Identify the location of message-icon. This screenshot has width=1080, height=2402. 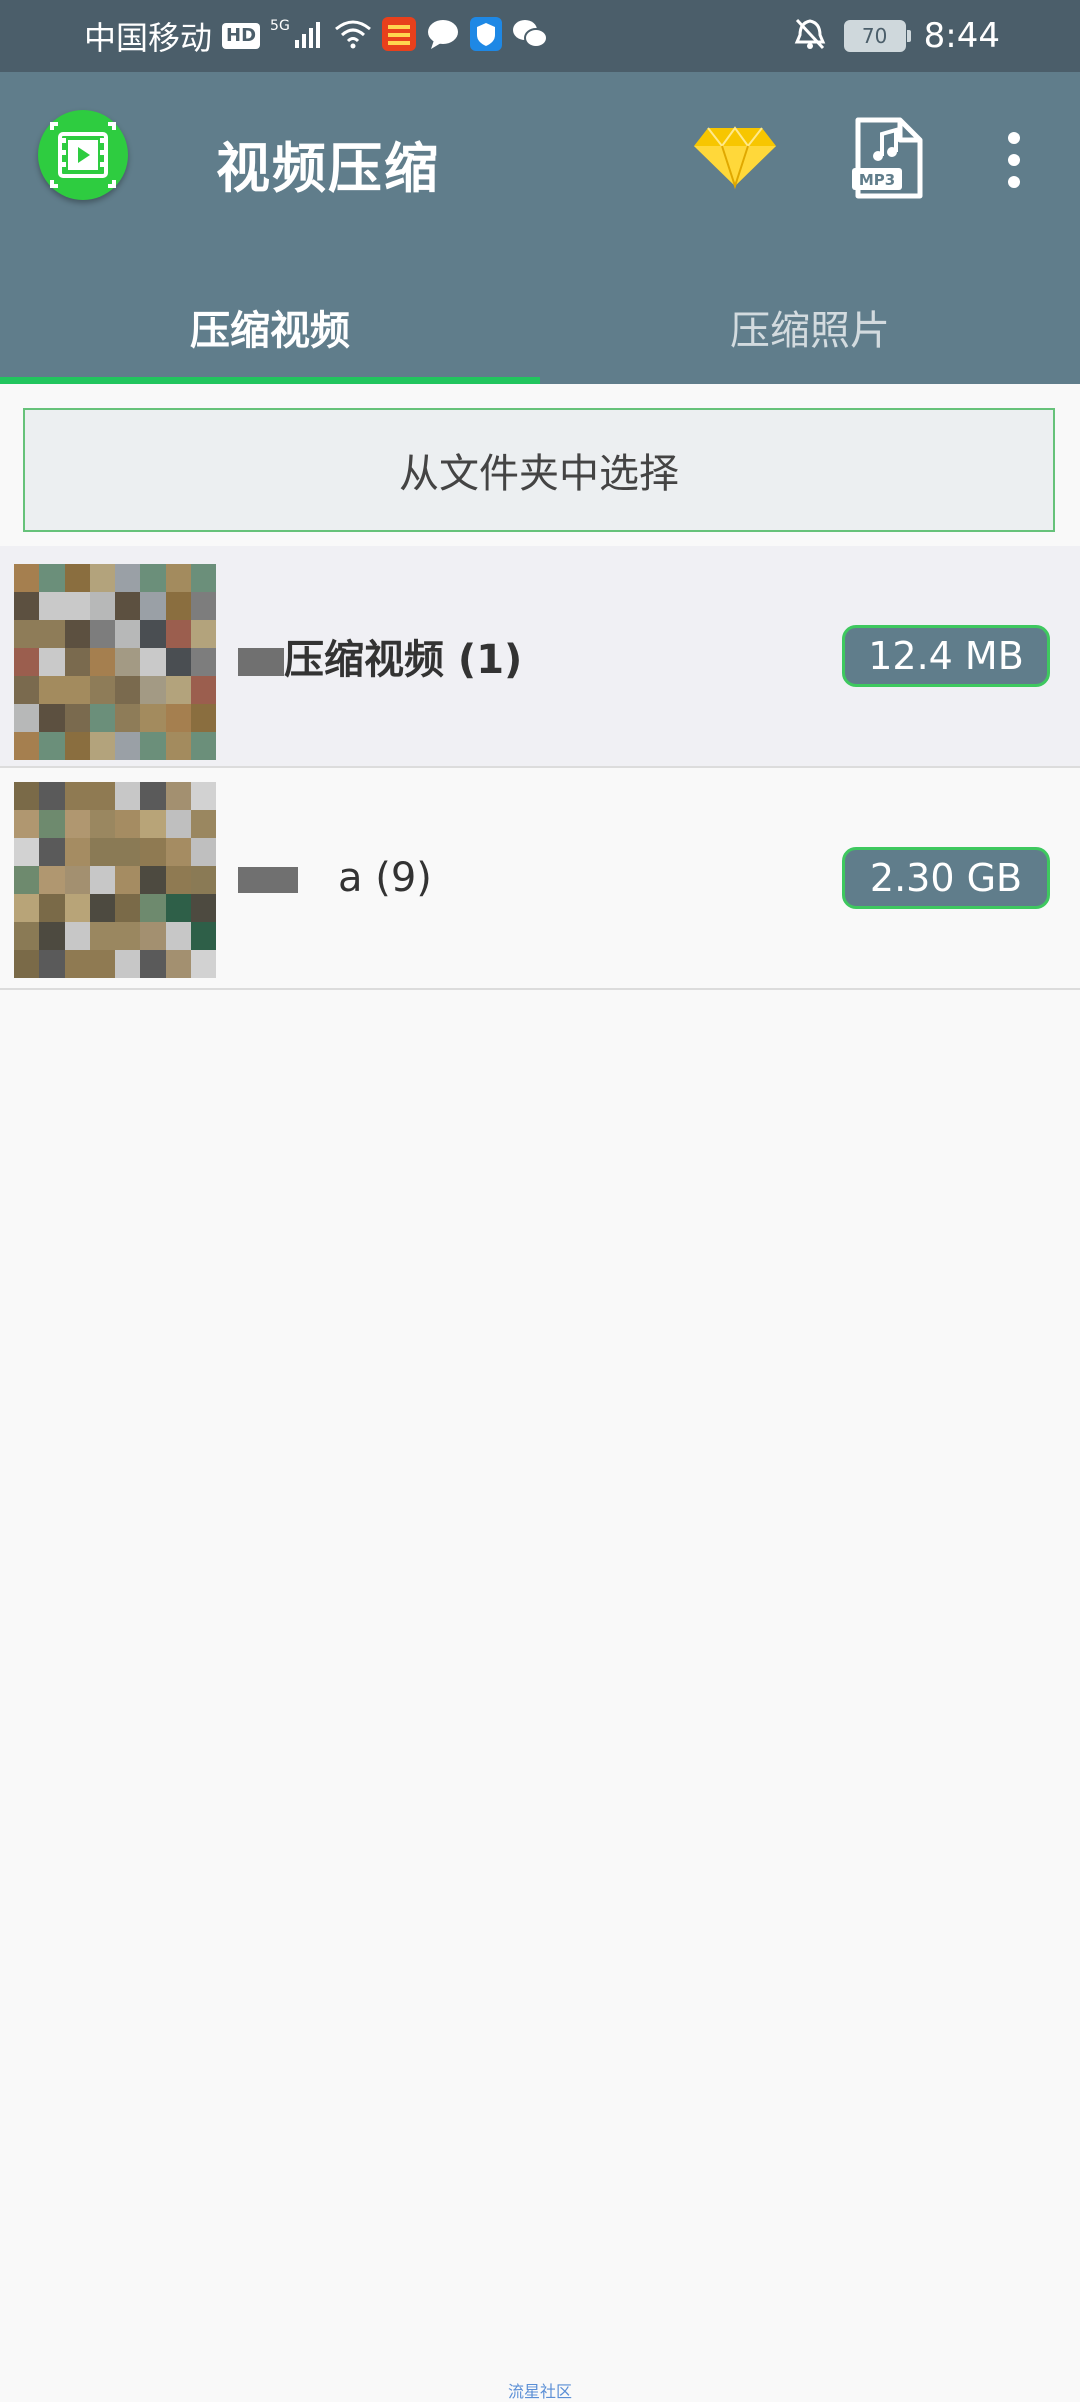
(443, 36).